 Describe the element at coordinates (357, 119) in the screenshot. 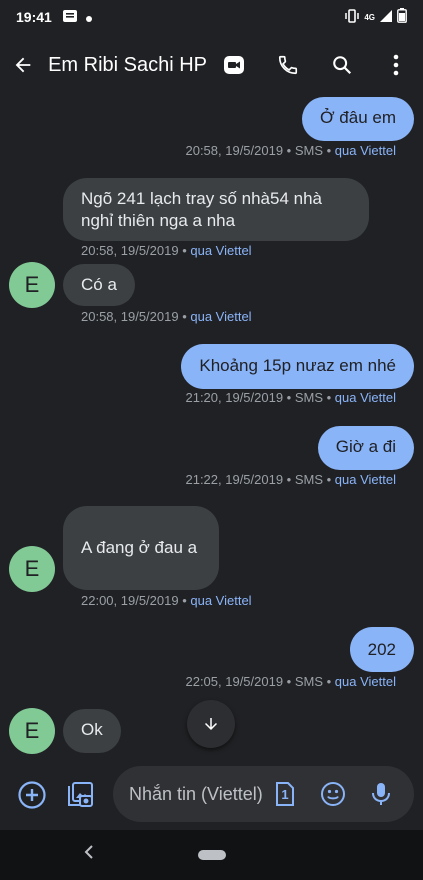

I see `message-bubble-outgoing: Ở đâu em` at that location.